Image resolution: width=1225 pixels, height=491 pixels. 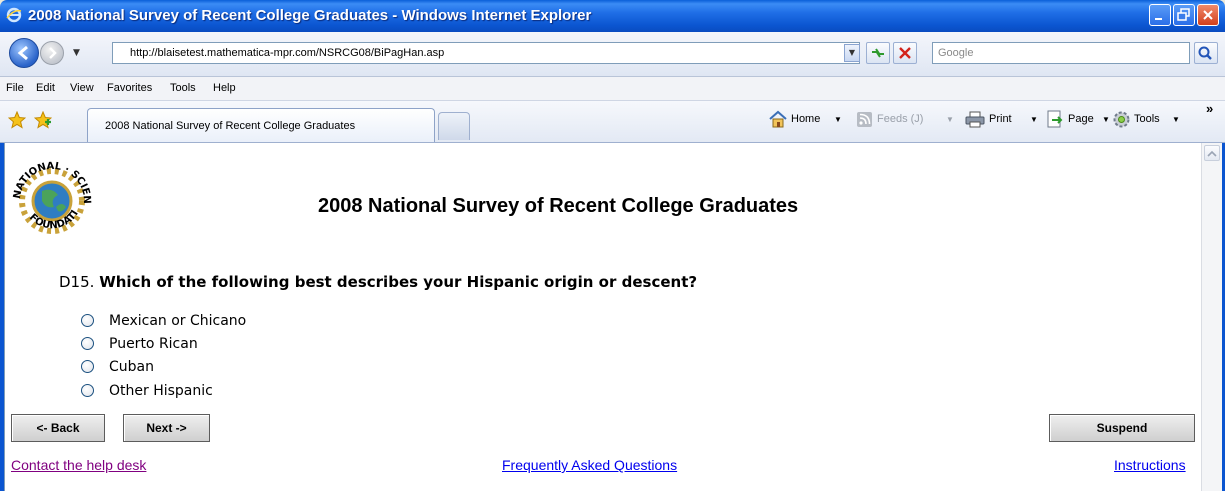 What do you see at coordinates (778, 119) in the screenshot?
I see `home-icon` at bounding box center [778, 119].